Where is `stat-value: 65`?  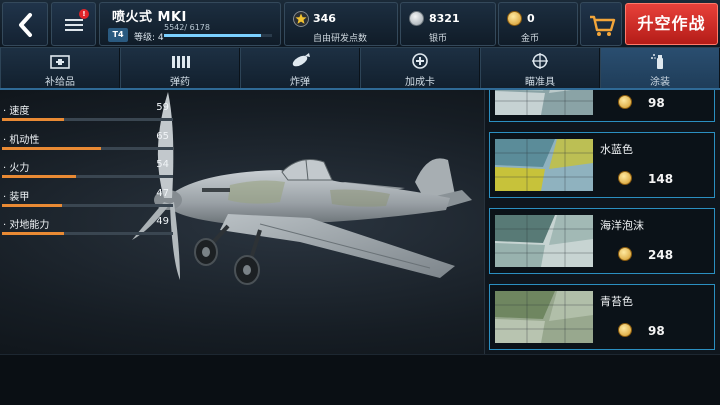 stat-value: 65 is located at coordinates (162, 136).